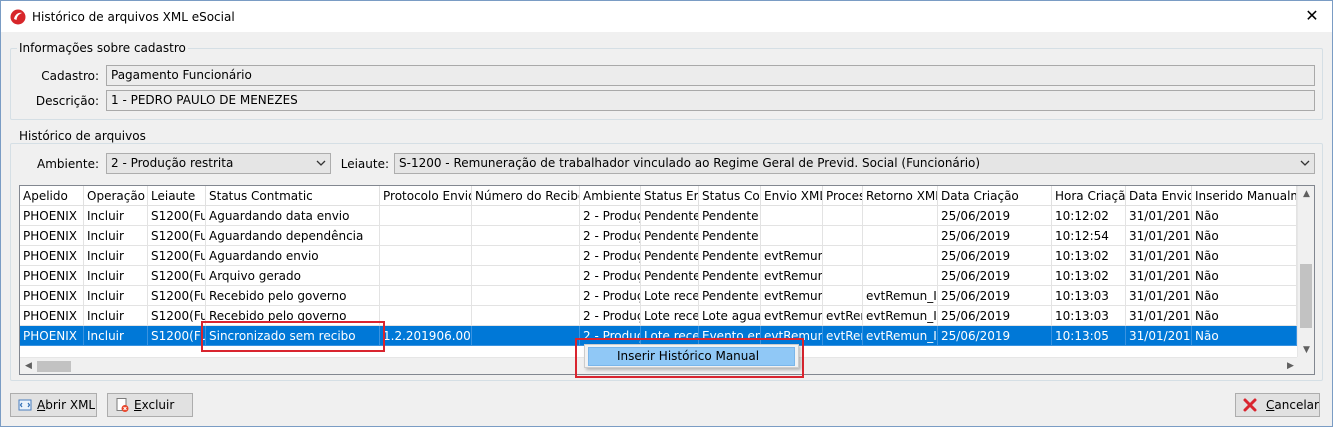 The width and height of the screenshot is (1333, 427). I want to click on column-header: Inserido Manualmente, so click(1244, 196).